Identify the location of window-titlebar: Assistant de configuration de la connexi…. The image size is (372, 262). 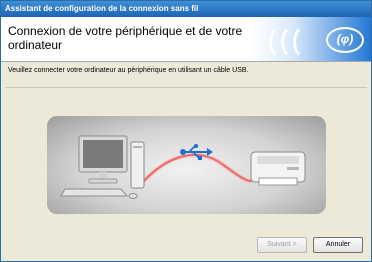
(186, 9).